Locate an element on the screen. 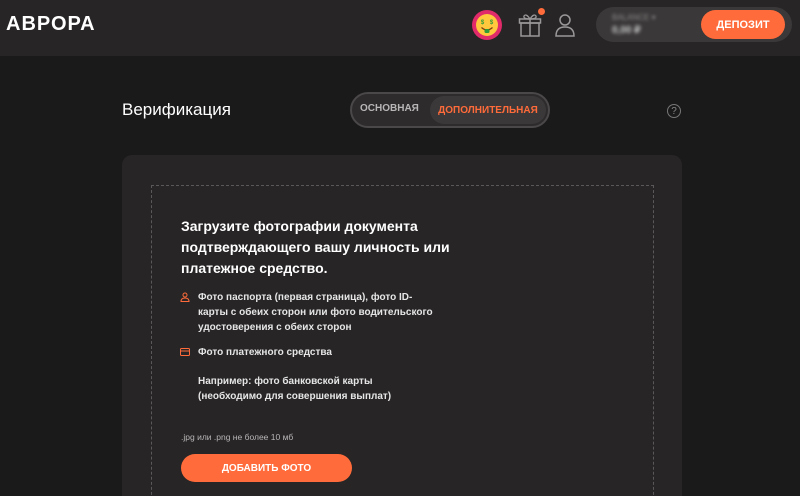 Image resolution: width=800 pixels, height=496 pixels. verification-tabs: ОСНОВНАЯ ДОПОЛНИТЕЛЬНАЯ is located at coordinates (450, 110).